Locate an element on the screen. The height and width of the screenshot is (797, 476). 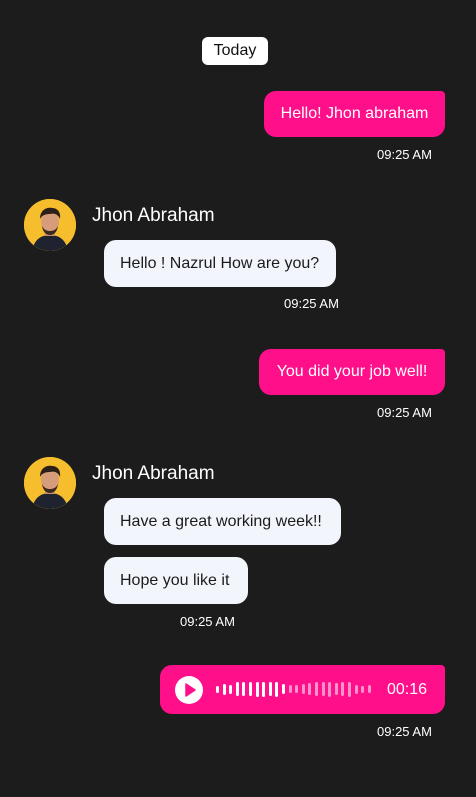
play-button is located at coordinates (189, 690).